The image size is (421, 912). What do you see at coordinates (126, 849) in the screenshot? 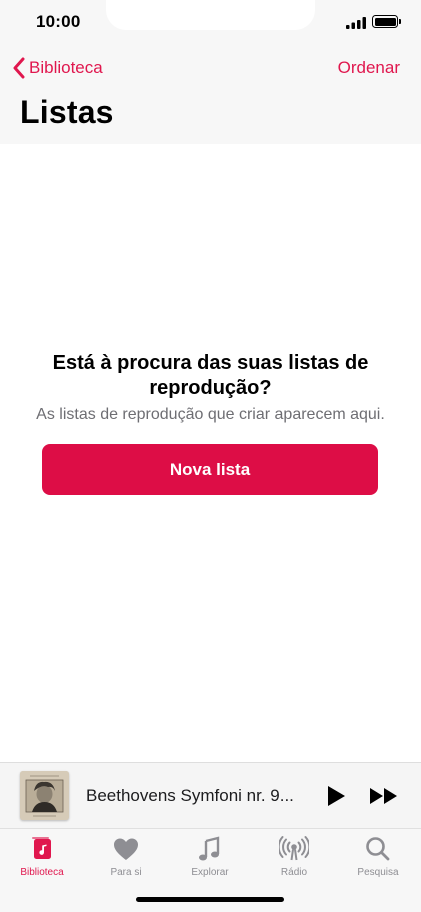
I see `heart-icon` at bounding box center [126, 849].